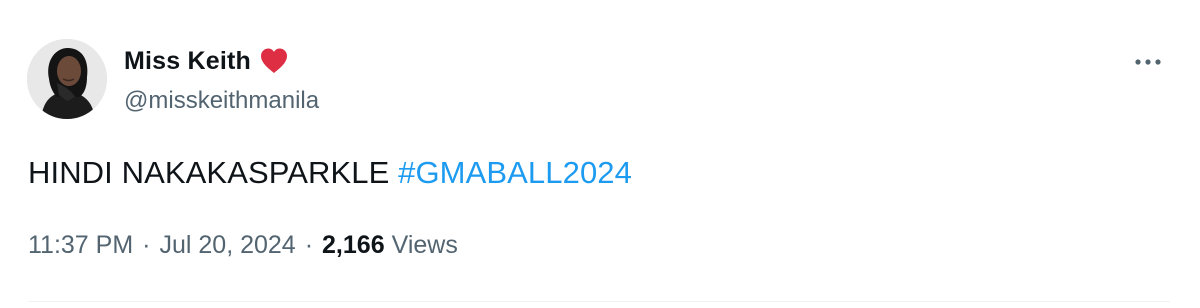  I want to click on tweet-body-text: HINDI NAKAKASPARKLE, so click(209, 172).